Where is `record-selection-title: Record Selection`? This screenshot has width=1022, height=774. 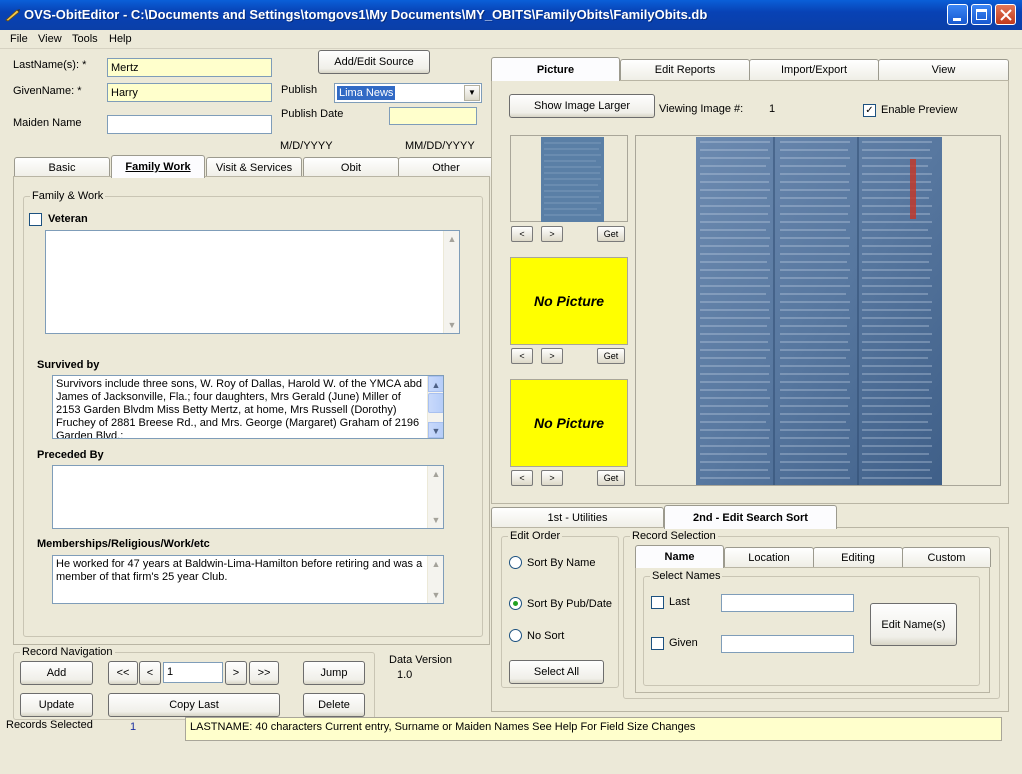 record-selection-title: Record Selection is located at coordinates (674, 536).